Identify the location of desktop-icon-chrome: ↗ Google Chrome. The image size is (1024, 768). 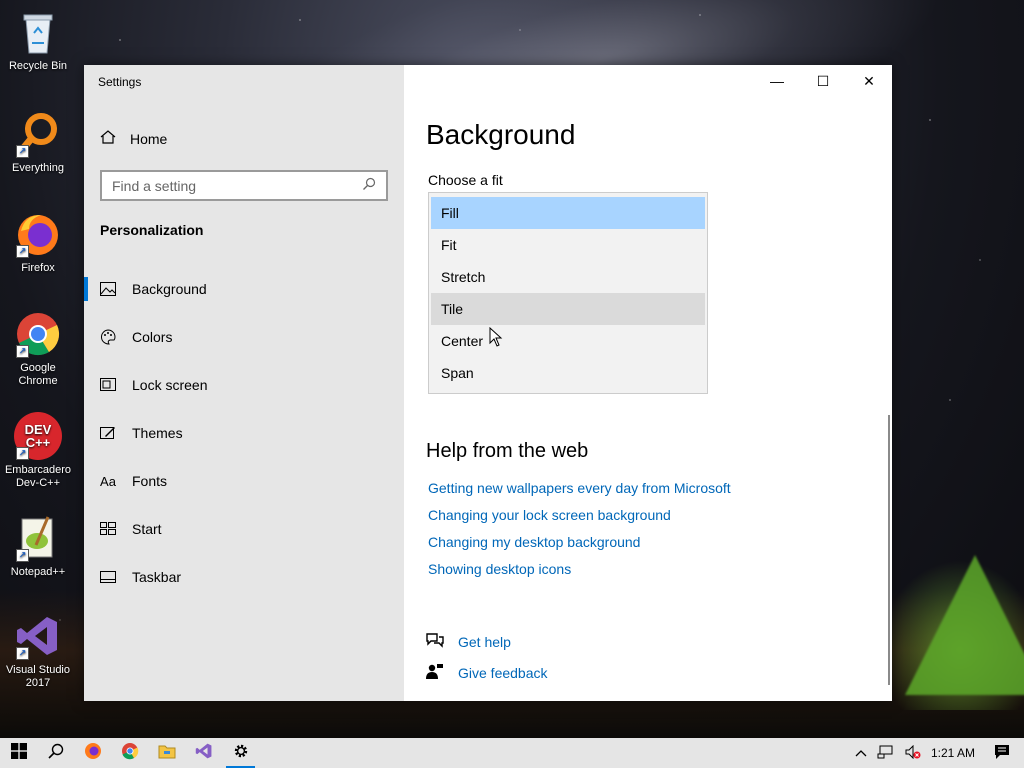
(38, 349).